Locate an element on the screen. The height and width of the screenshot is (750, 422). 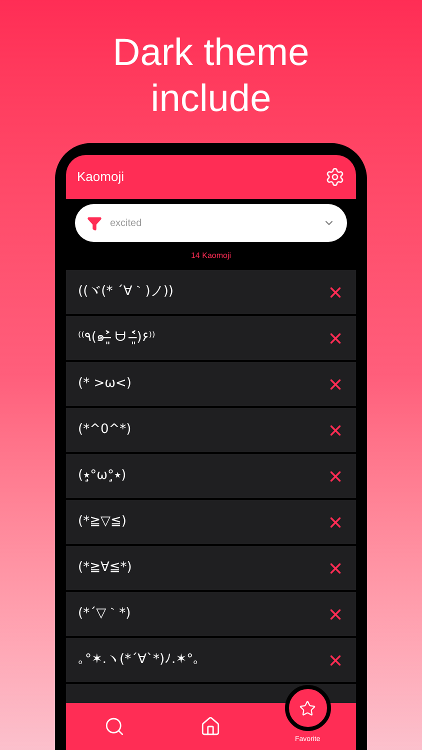
nav-button is located at coordinates (307, 708).